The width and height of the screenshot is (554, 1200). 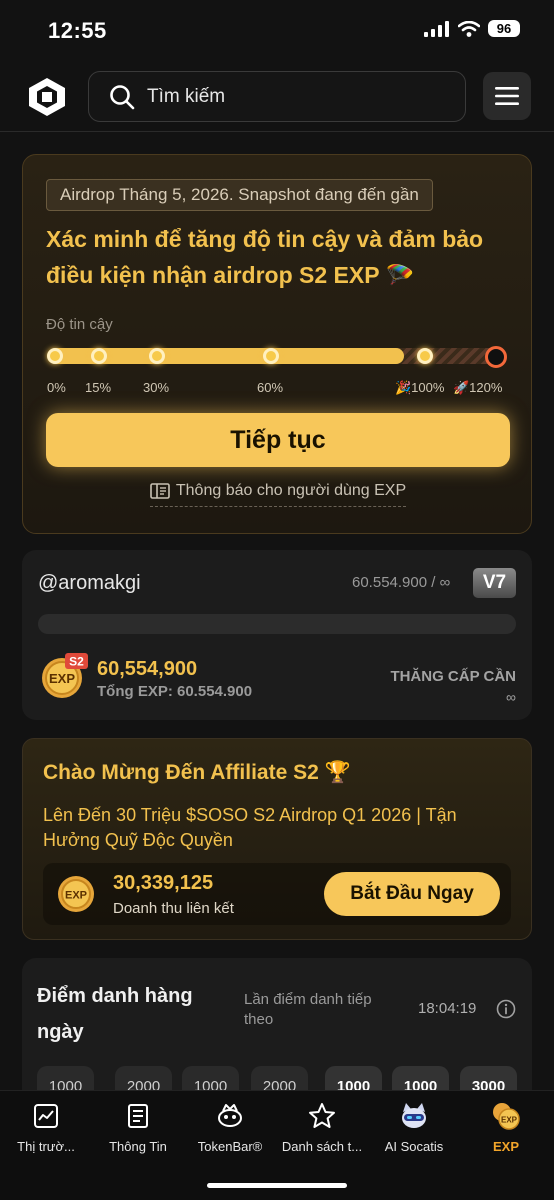 What do you see at coordinates (173, 908) in the screenshot?
I see `affiliate-revenue-label: Doanh thu liên kết` at bounding box center [173, 908].